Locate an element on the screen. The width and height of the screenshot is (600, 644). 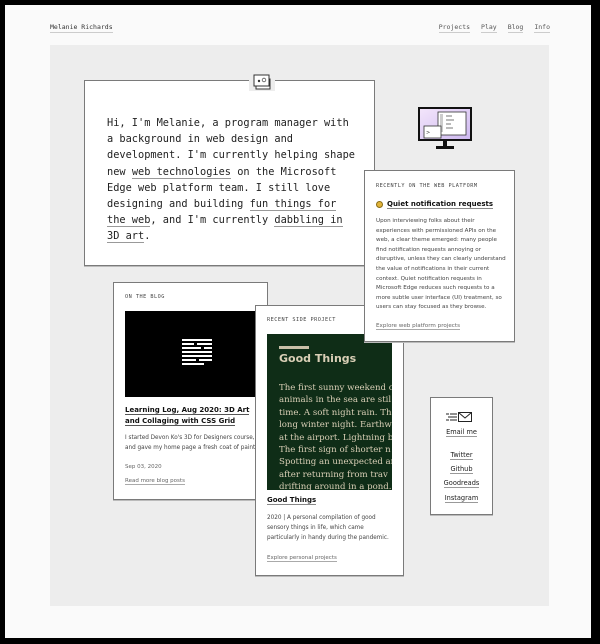
goodreads-link: Goodreads is located at coordinates (461, 483).